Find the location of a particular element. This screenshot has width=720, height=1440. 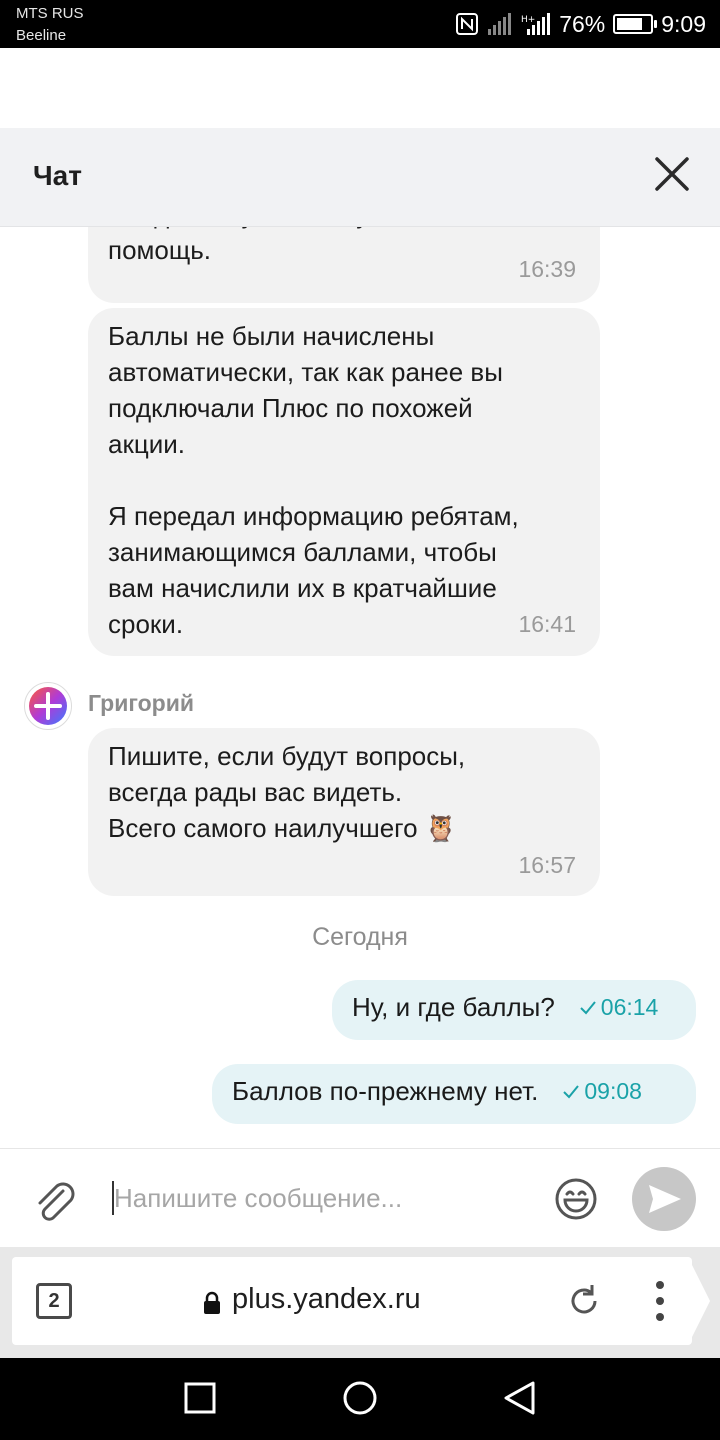

url-text: plus.yandex.ru is located at coordinates (326, 1299).